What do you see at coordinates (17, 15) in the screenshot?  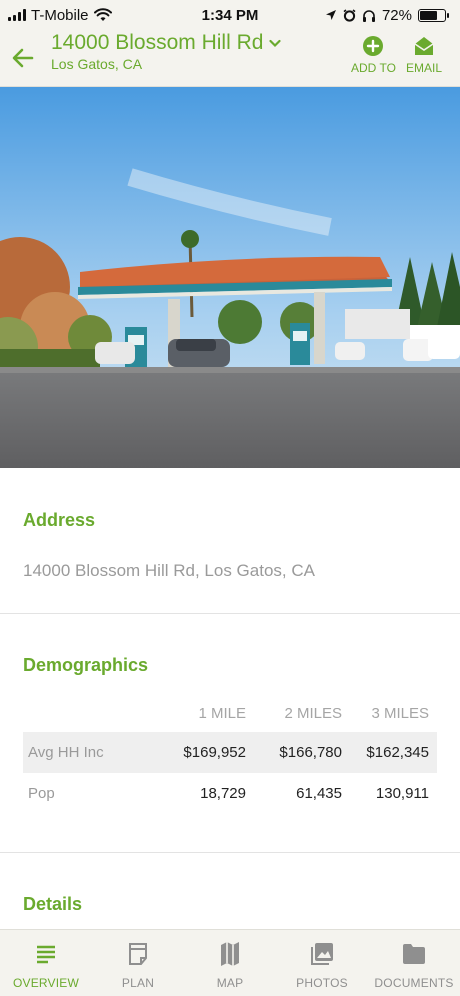 I see `signal-icon` at bounding box center [17, 15].